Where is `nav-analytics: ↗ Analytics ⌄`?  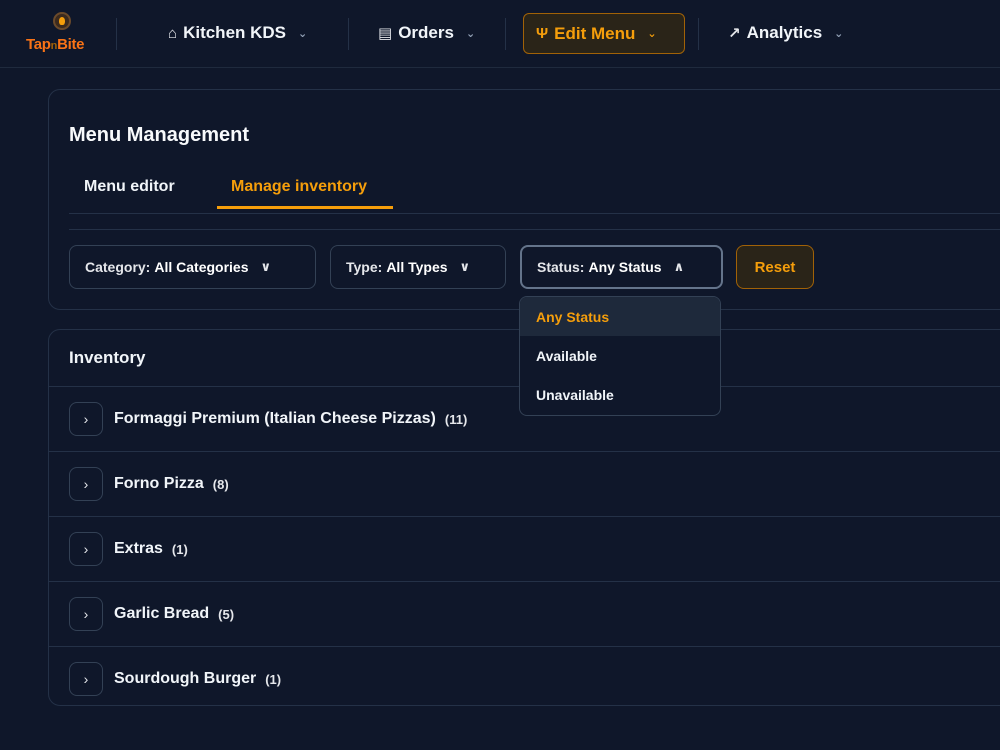
nav-analytics: ↗ Analytics ⌄ is located at coordinates (785, 33).